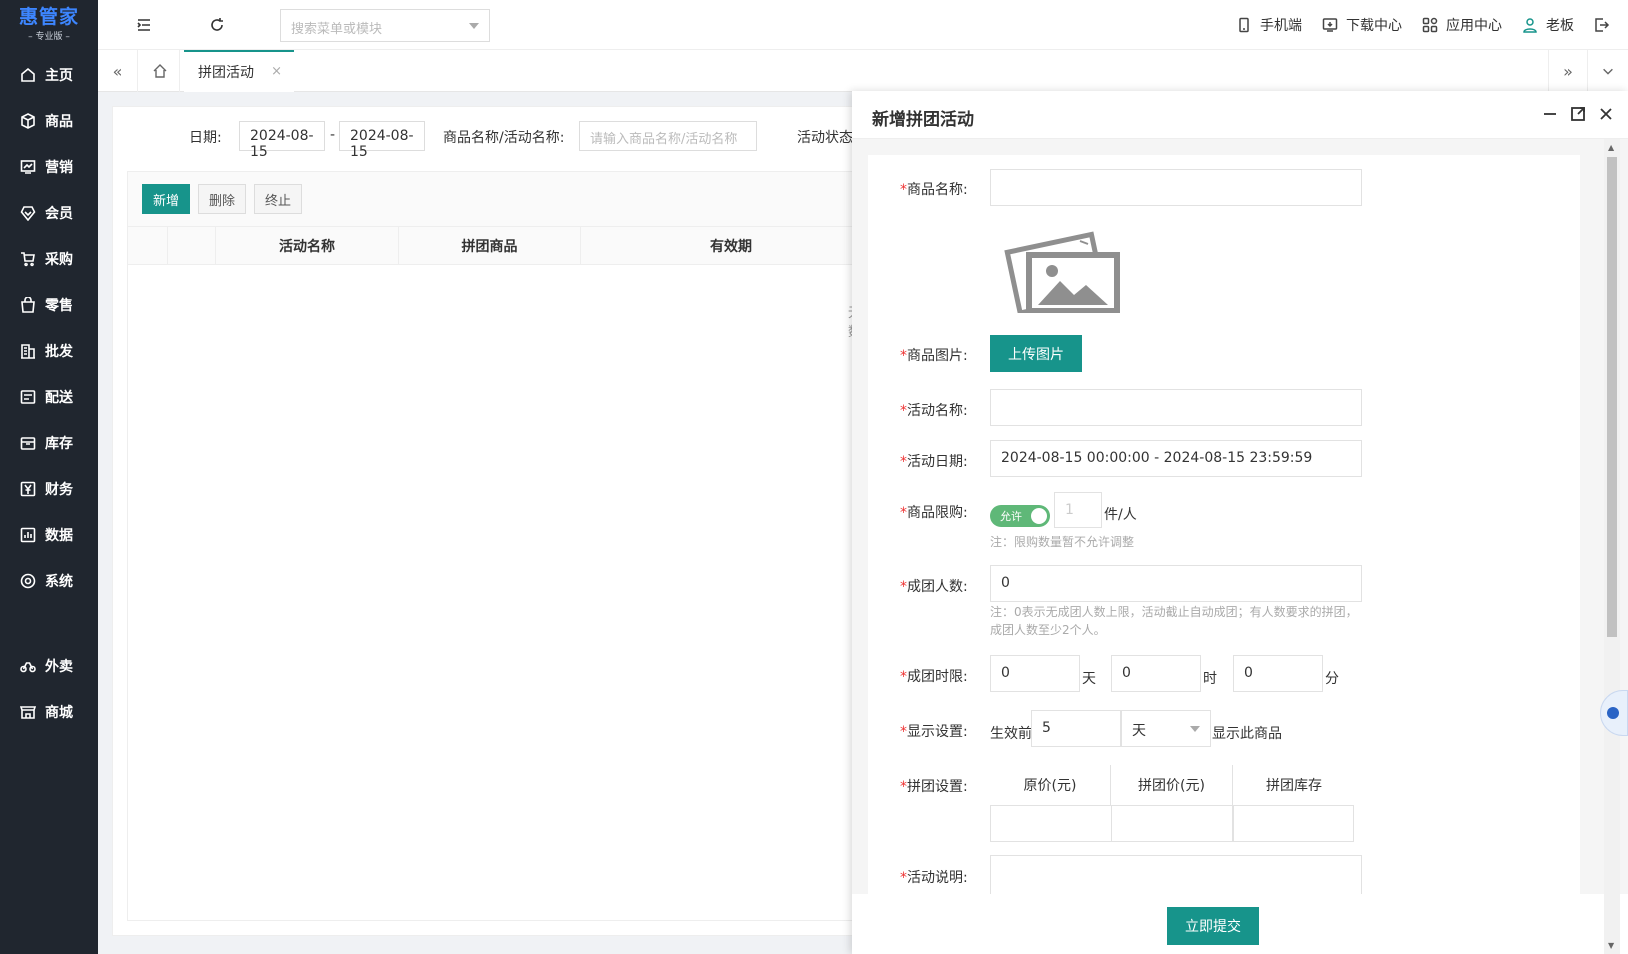 The height and width of the screenshot is (954, 1628). Describe the element at coordinates (148, 246) in the screenshot. I see `checkbox-column` at that location.